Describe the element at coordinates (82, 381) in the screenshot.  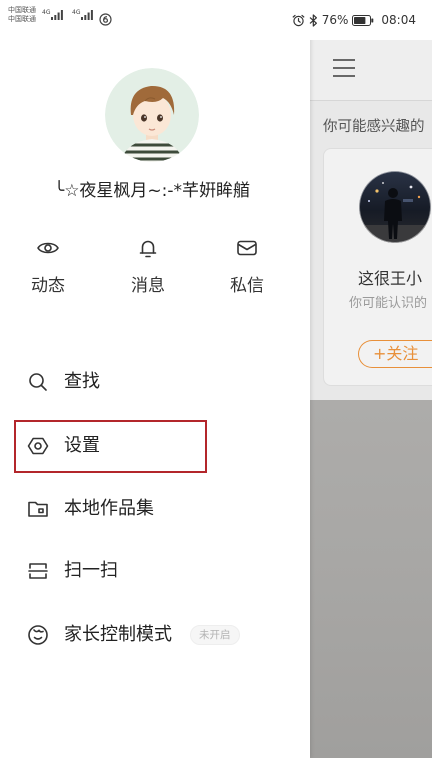
I see `menu-item-label: 查找` at that location.